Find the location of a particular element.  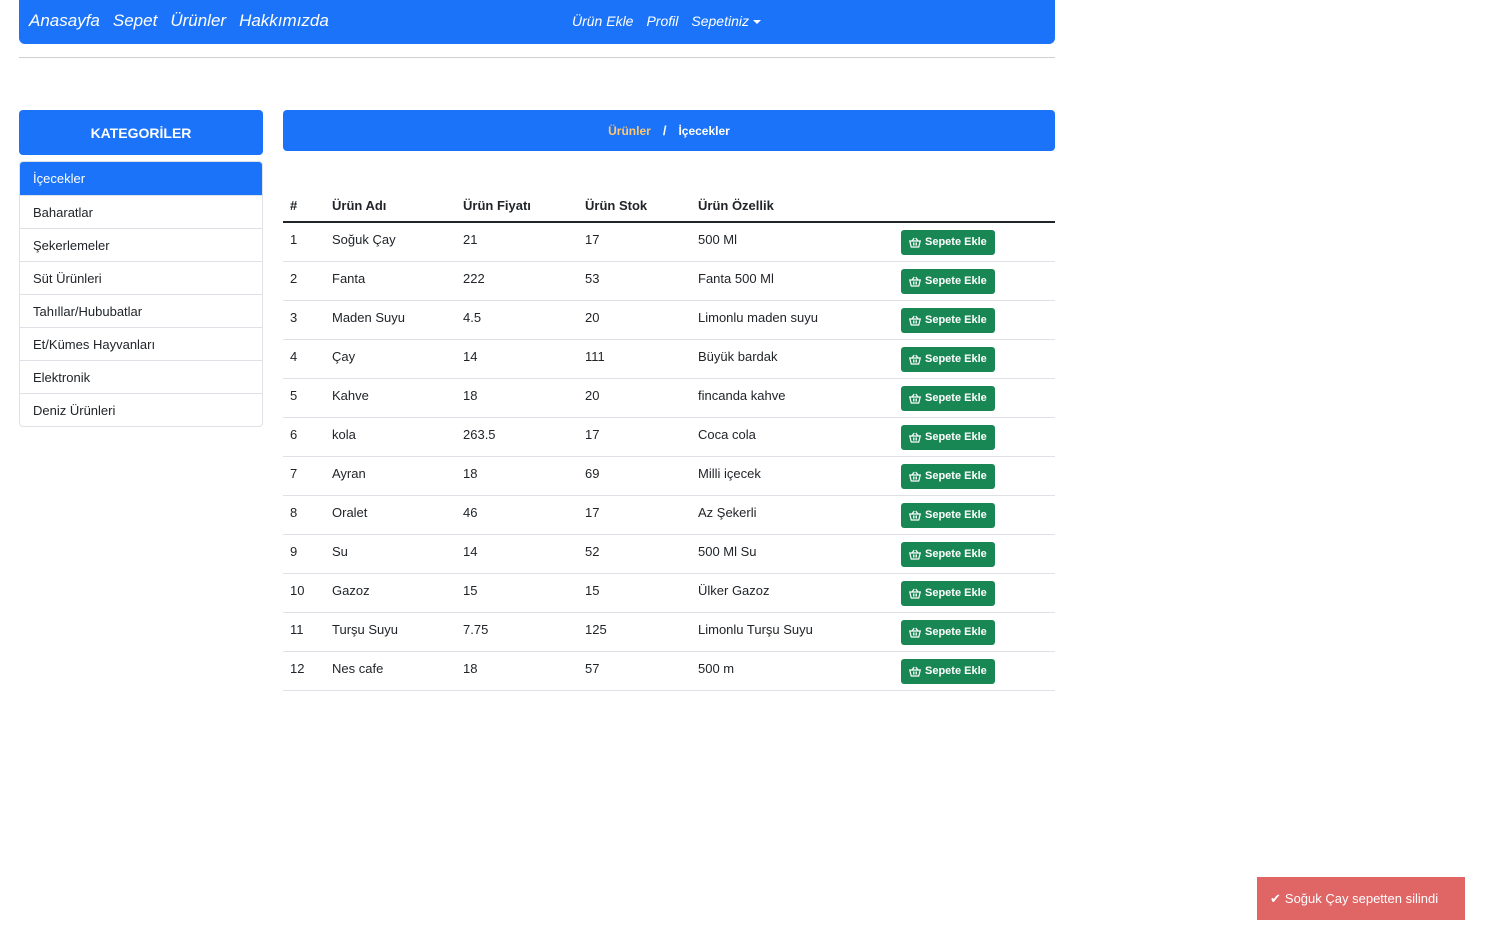

cell-product-stock: 15 is located at coordinates (634, 593).